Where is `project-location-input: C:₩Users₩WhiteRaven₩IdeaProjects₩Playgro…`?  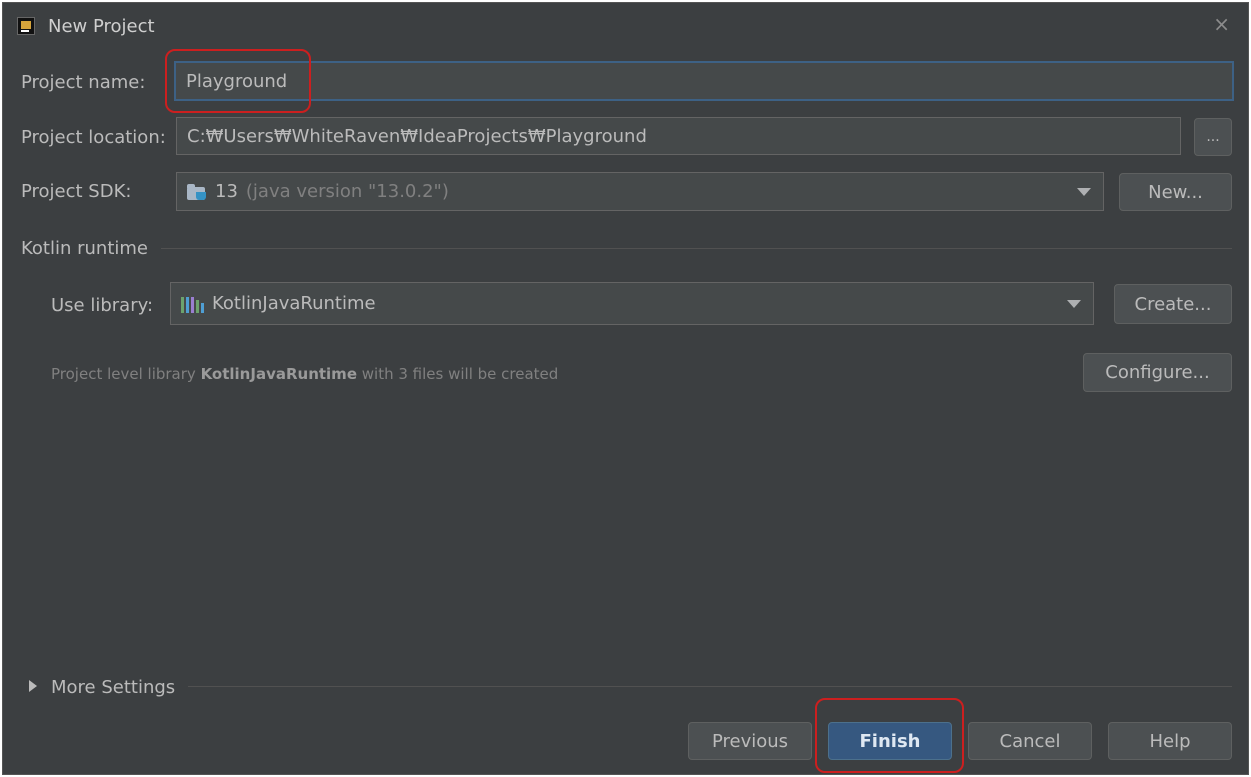
project-location-input: C:₩Users₩WhiteRaven₩IdeaProjects₩Playgro… is located at coordinates (678, 136).